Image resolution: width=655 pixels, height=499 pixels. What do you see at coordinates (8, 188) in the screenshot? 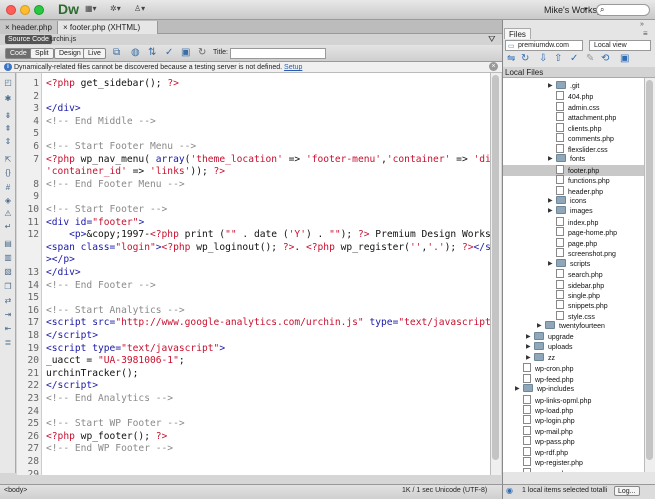
I see `line-numbers-icon: #` at bounding box center [8, 188].